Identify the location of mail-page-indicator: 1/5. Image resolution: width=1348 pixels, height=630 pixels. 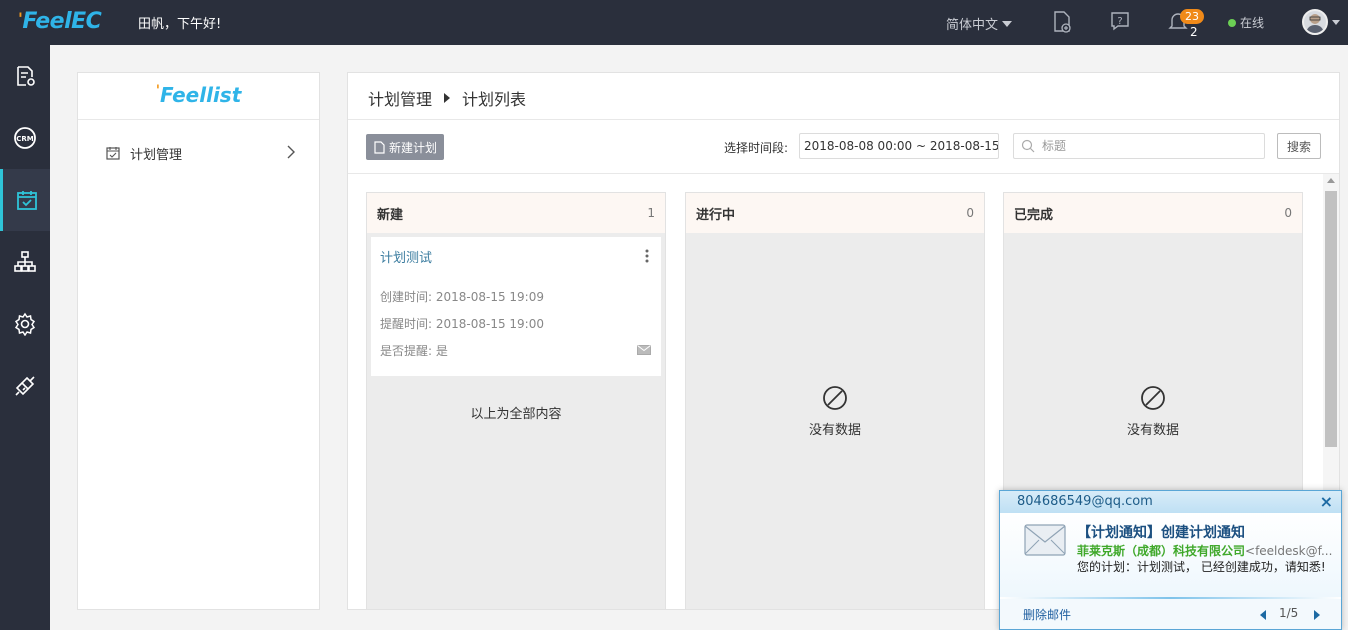
(1289, 613).